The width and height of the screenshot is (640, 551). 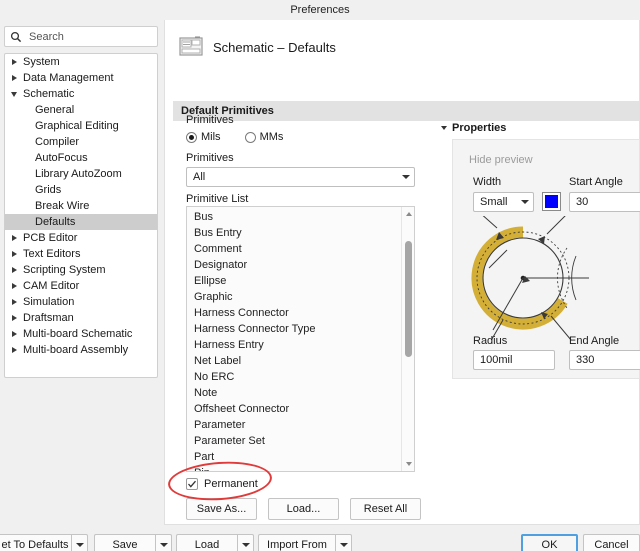 I want to click on section-header-default-primitives: Default Primitives, so click(x=406, y=111).